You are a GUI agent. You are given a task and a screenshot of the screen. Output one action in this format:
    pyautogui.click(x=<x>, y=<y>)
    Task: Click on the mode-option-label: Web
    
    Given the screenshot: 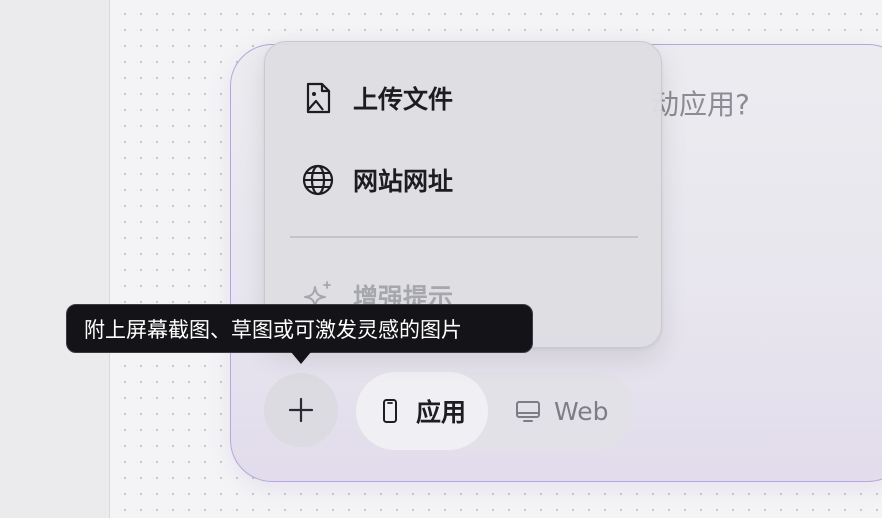 What is the action you would take?
    pyautogui.click(x=581, y=411)
    